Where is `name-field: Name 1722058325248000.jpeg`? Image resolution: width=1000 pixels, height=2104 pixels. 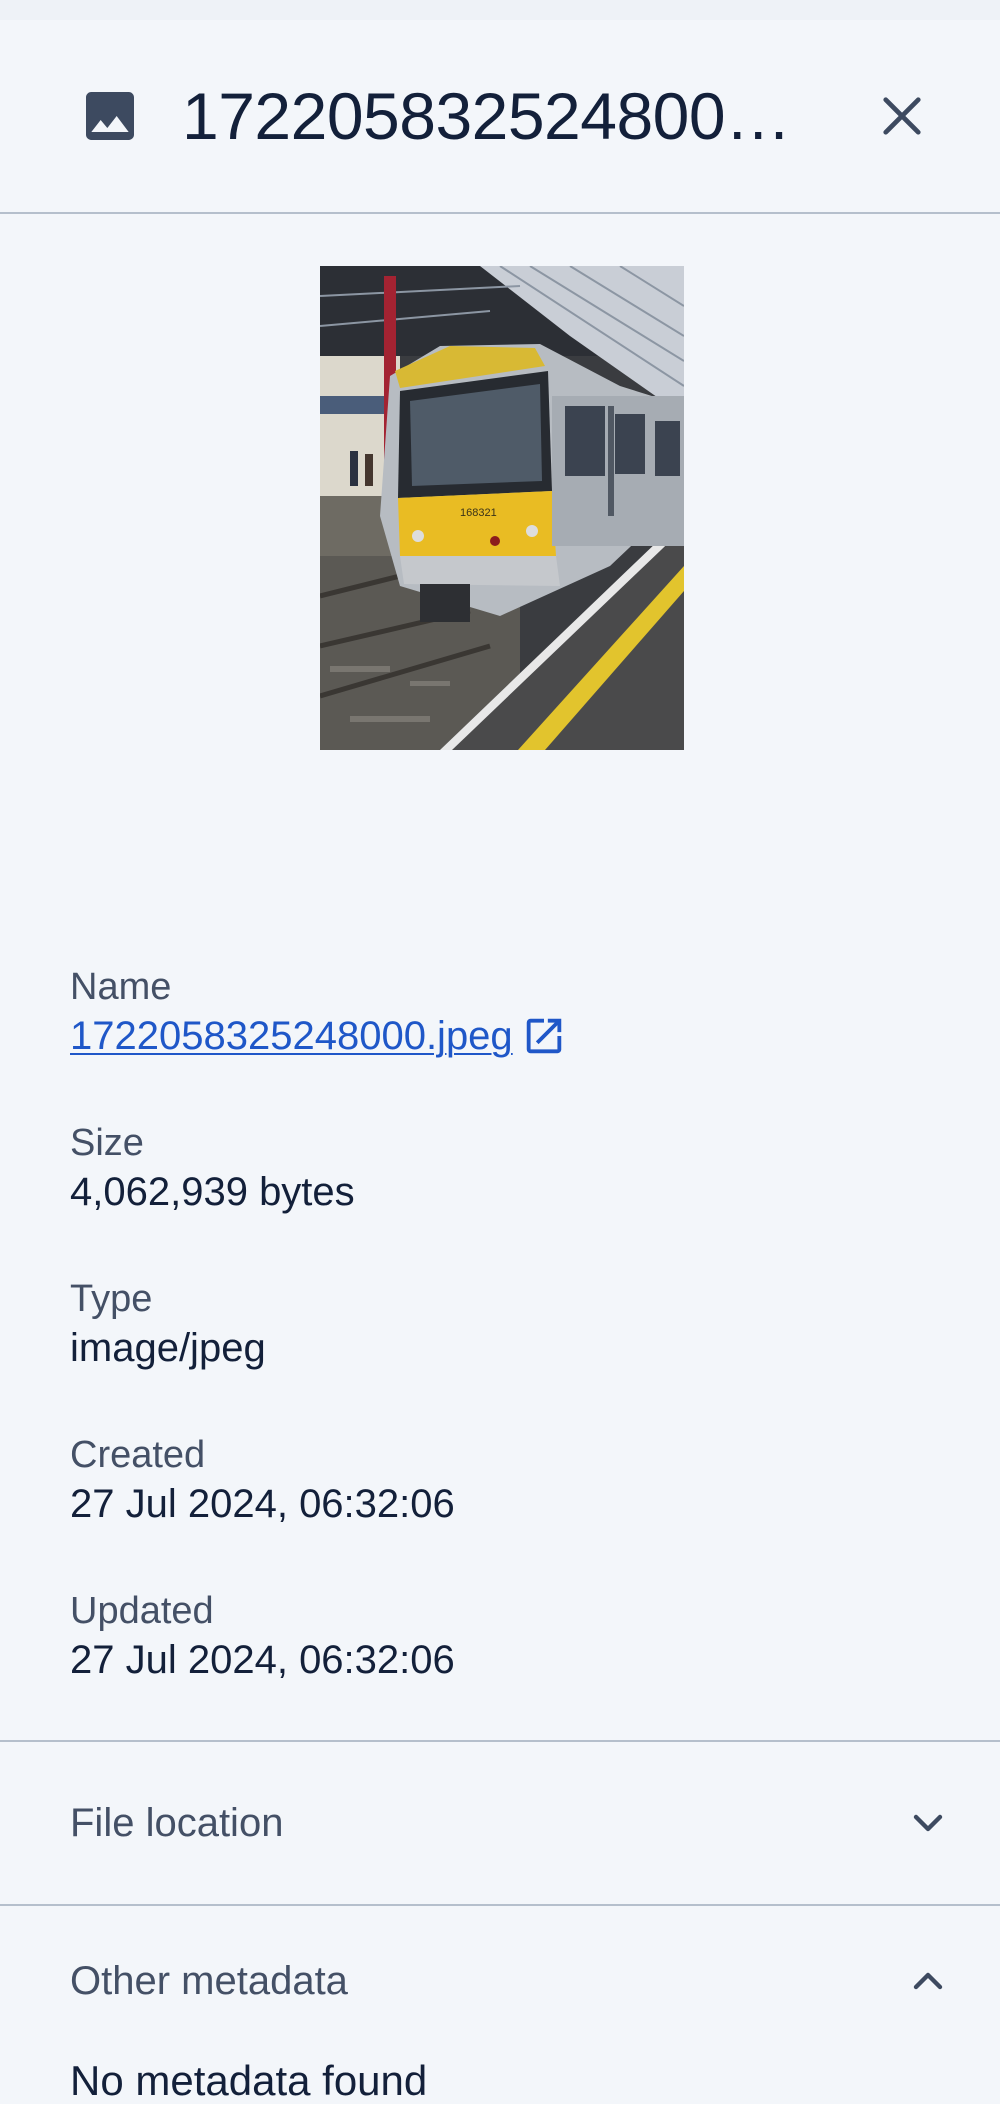
name-field: Name 1722058325248000.jpeg is located at coordinates (500, 1013).